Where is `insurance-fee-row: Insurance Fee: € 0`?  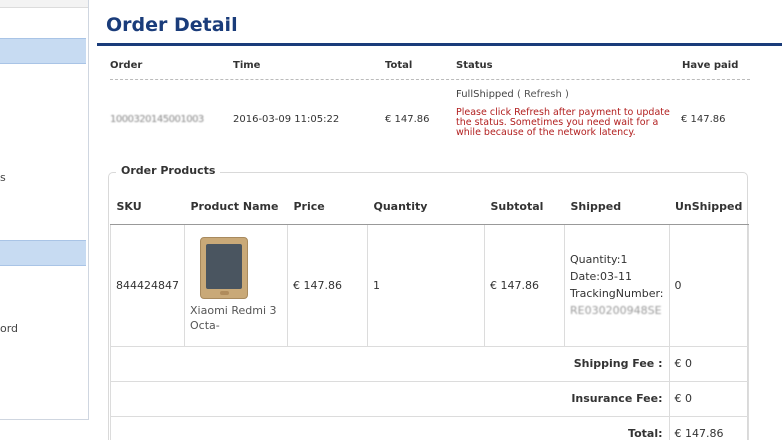 insurance-fee-row: Insurance Fee: € 0 is located at coordinates (429, 398).